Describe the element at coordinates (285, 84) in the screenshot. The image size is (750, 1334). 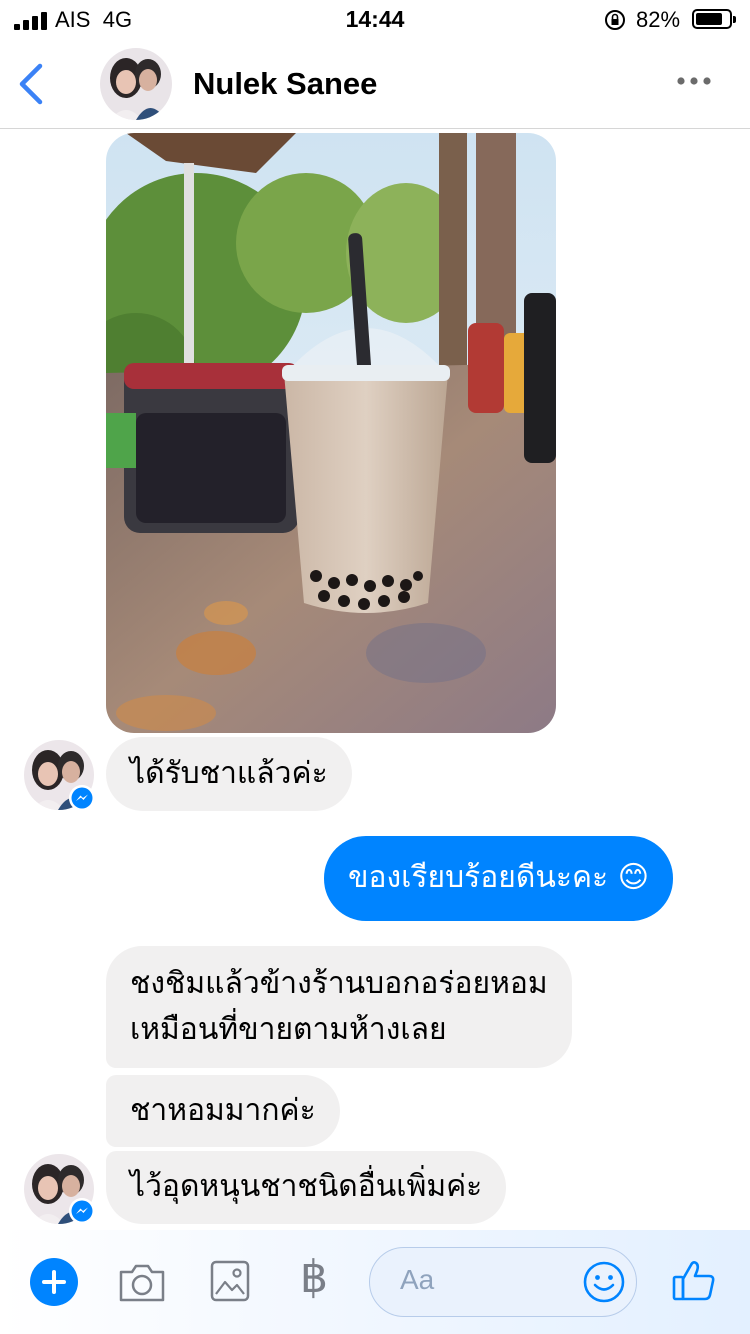
I see `contact-name: Nulek Sanee` at that location.